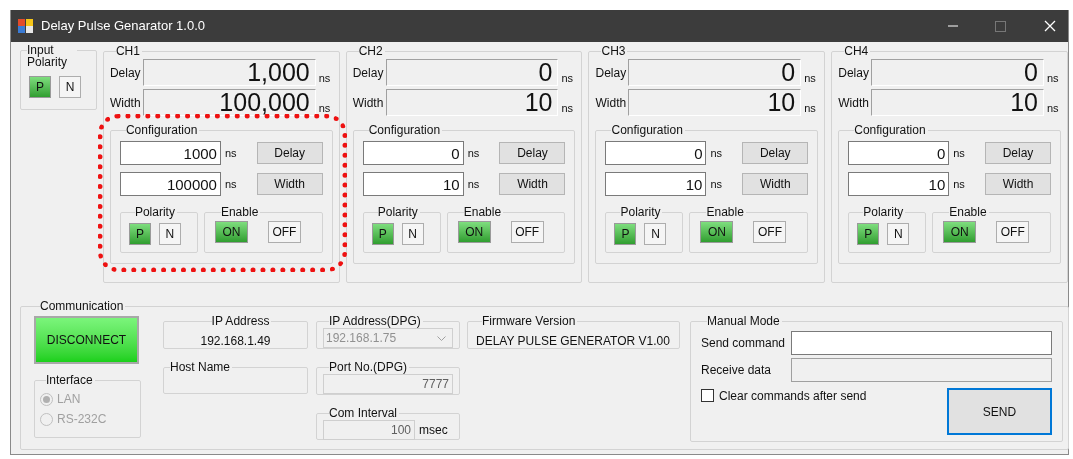  I want to click on command-input, so click(921, 343).